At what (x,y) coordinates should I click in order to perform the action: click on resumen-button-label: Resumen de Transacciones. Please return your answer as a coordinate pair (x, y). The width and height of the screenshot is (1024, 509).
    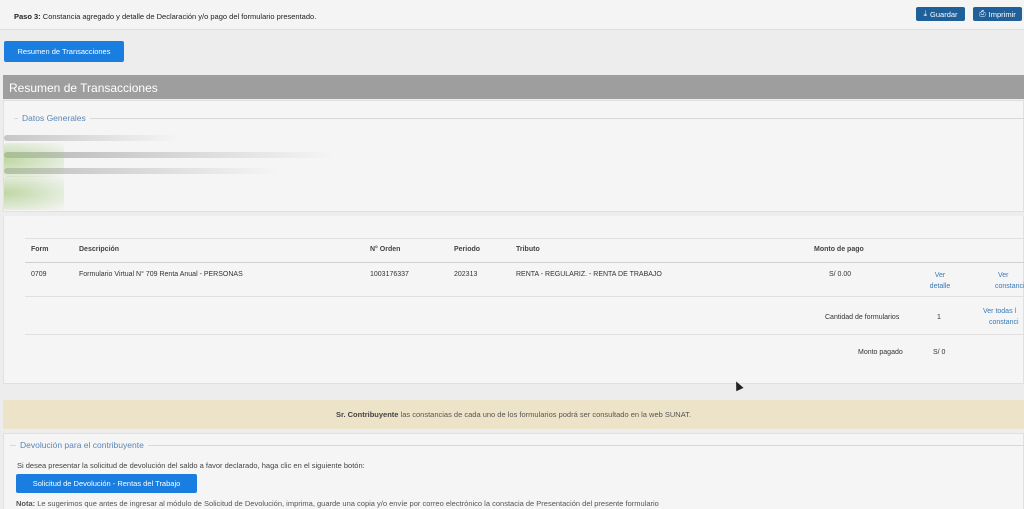
    Looking at the image, I should click on (64, 51).